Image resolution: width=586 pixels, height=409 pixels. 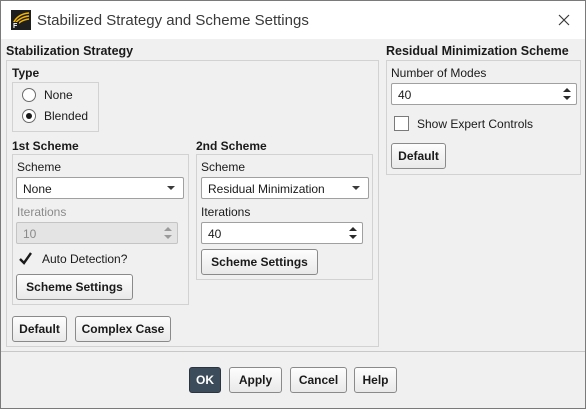 I want to click on window-title: Stabilized Strategy and Scheme Settings, so click(x=173, y=20).